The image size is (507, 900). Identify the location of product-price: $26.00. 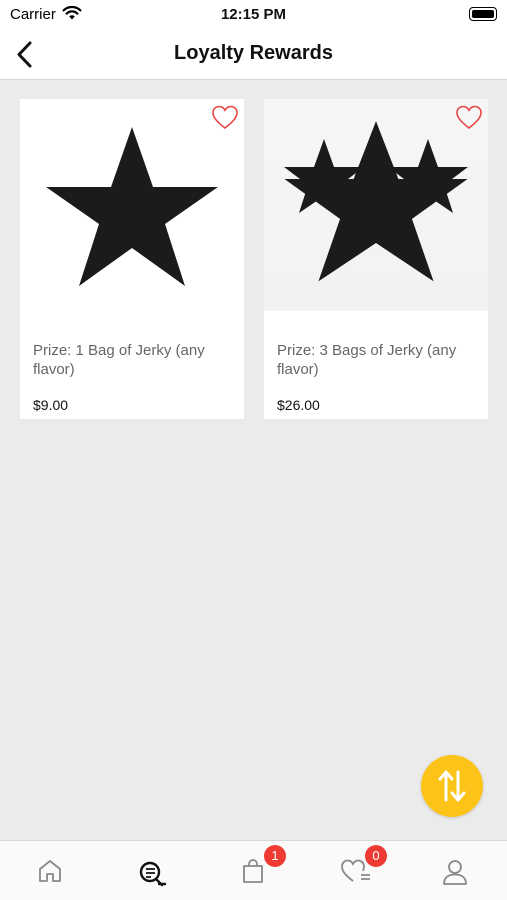
(298, 405).